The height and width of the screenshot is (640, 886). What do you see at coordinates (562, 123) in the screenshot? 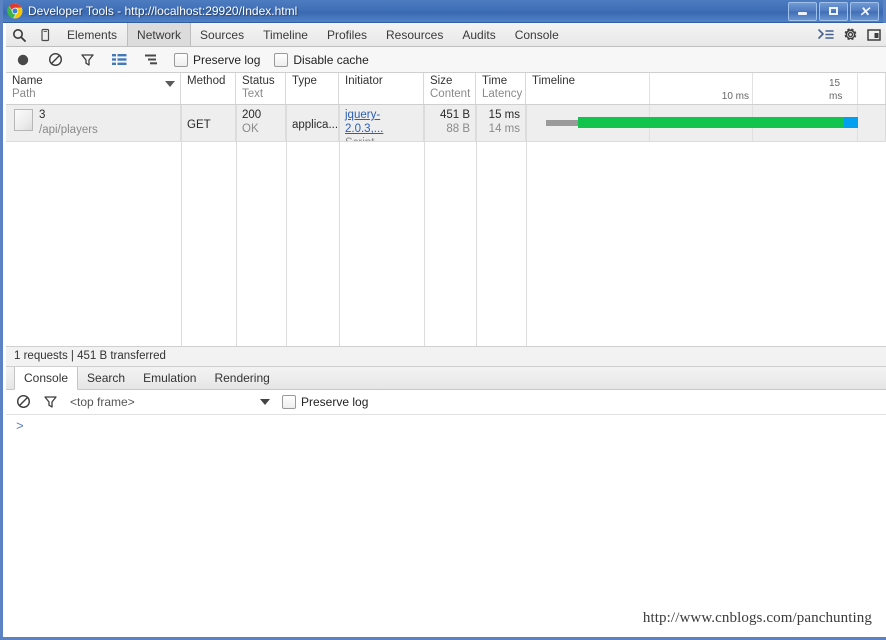
I see `timeline-stalled-segment` at bounding box center [562, 123].